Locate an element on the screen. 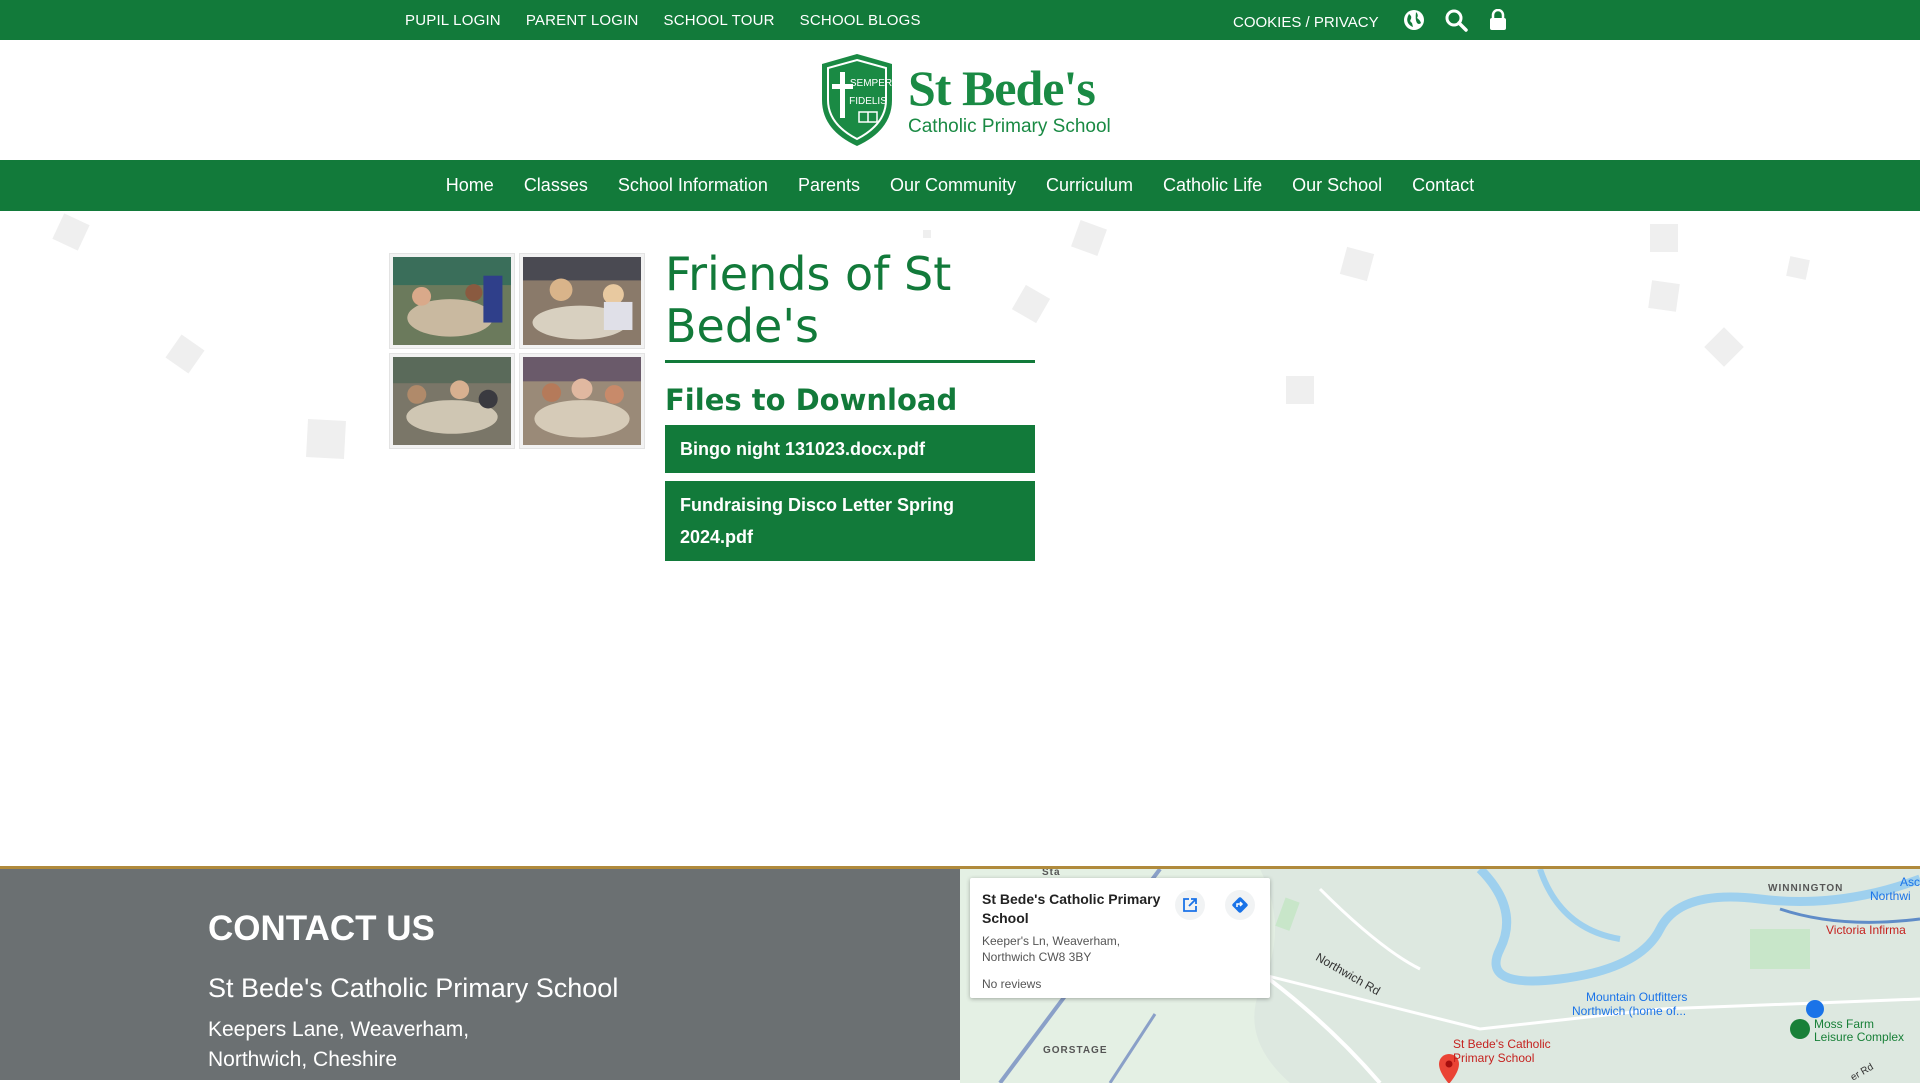  footer-address-line1: Keepers Lane, Weaverham, is located at coordinates (339, 1029).